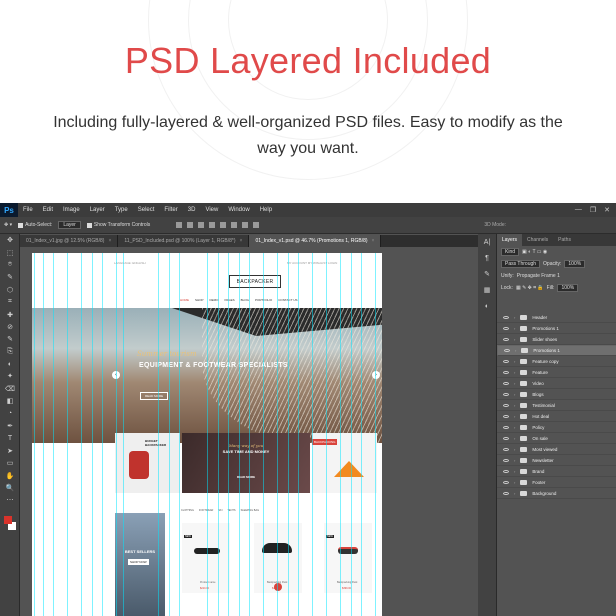 This screenshot has height=616, width=616. Describe the element at coordinates (10, 265) in the screenshot. I see `tool-icon: ⌾` at that location.